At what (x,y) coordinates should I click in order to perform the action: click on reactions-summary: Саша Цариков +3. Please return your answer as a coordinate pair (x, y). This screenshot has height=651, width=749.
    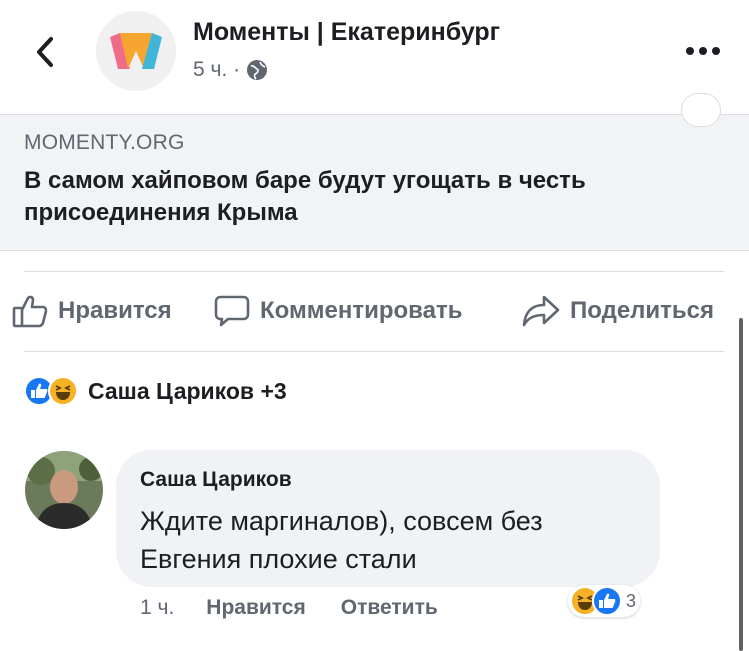
    Looking at the image, I should click on (155, 391).